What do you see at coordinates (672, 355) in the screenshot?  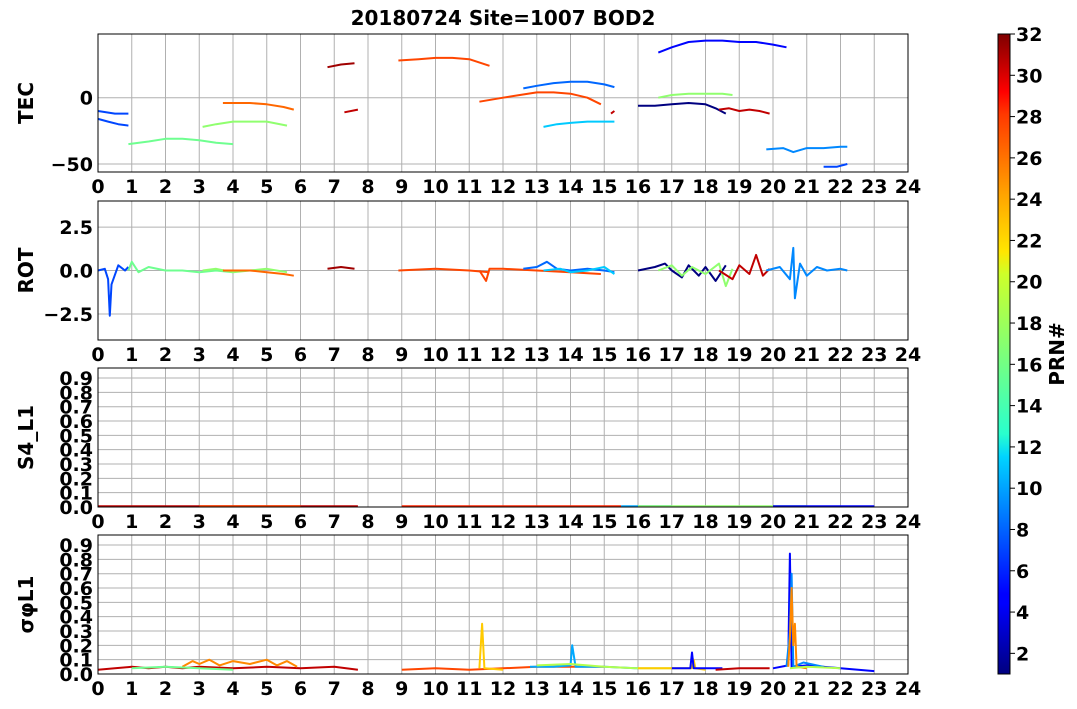 I see `rot-xtick-label: 17` at bounding box center [672, 355].